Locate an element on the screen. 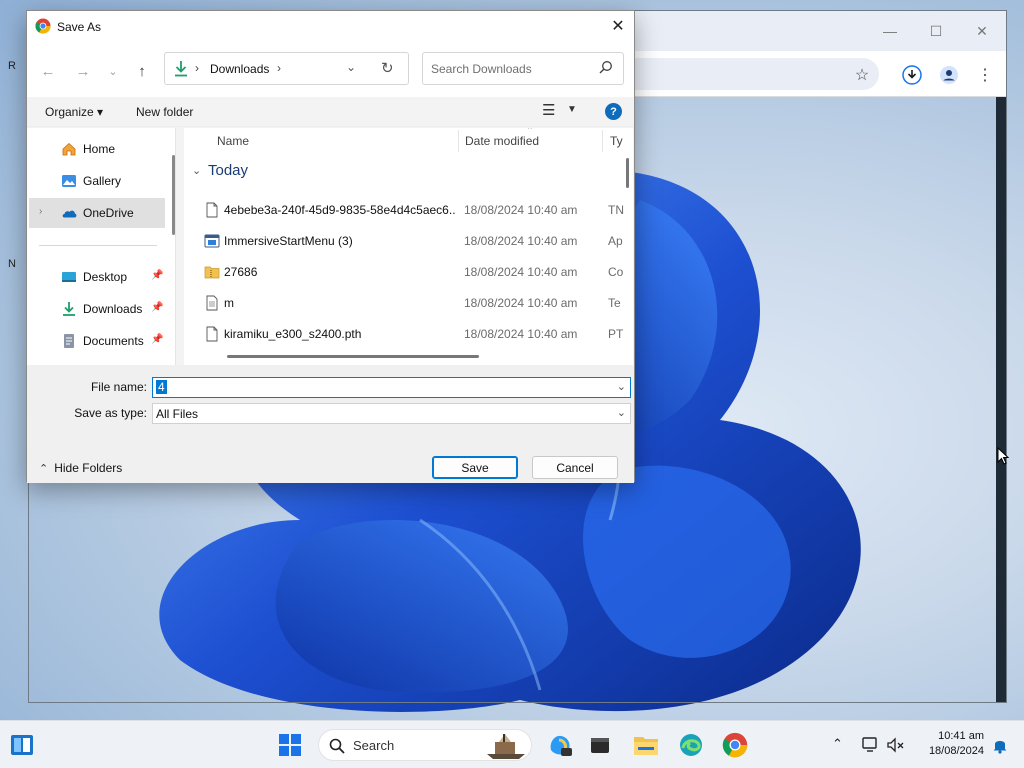 This screenshot has height=768, width=1024. maximize-button: ☐ is located at coordinates (936, 31).